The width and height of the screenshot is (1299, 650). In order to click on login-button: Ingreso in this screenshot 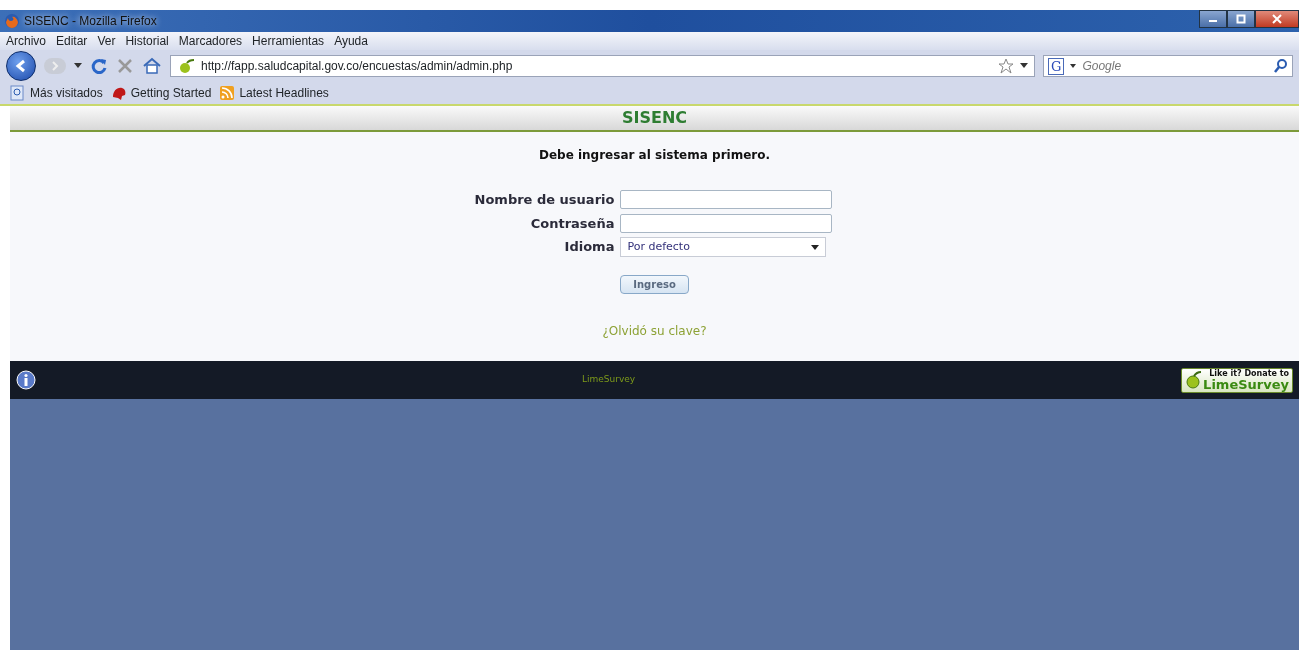, I will do `click(654, 284)`.